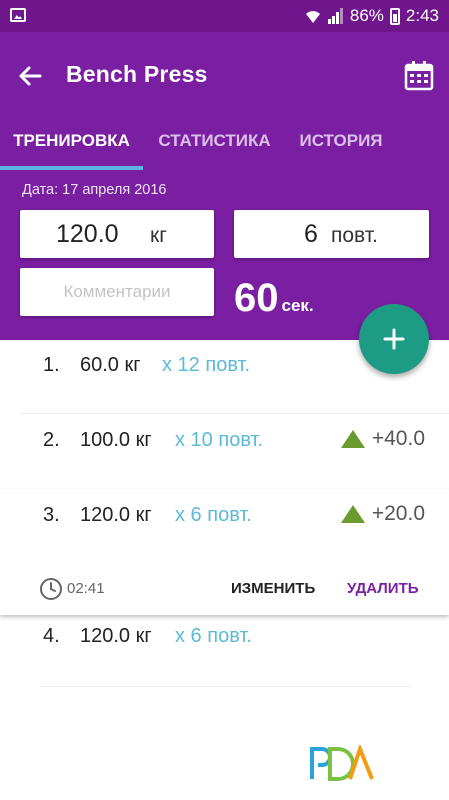 This screenshot has height=800, width=449. I want to click on weight-value: 120.0, so click(87, 234).